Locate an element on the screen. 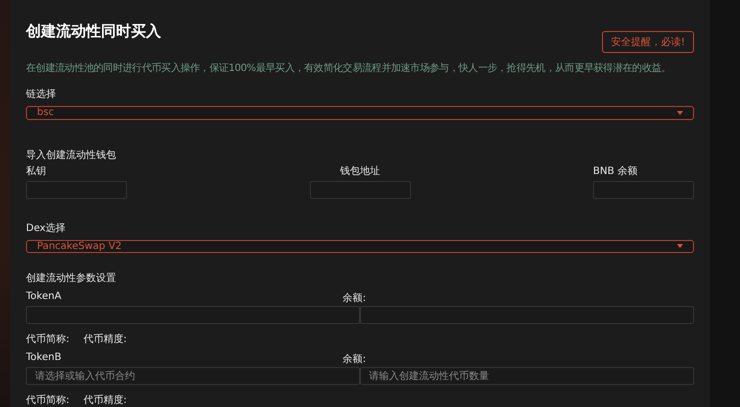 This screenshot has width=740, height=407. field-label: TokenB is located at coordinates (44, 358).